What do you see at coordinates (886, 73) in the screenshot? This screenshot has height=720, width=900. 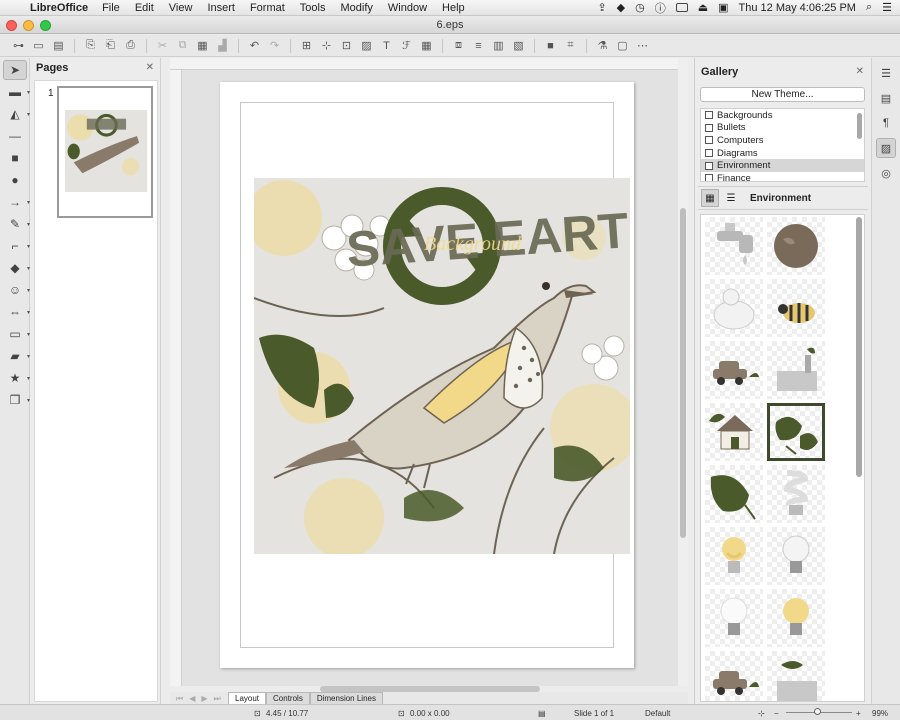 I see `properties-deck-button: ☰` at bounding box center [886, 73].